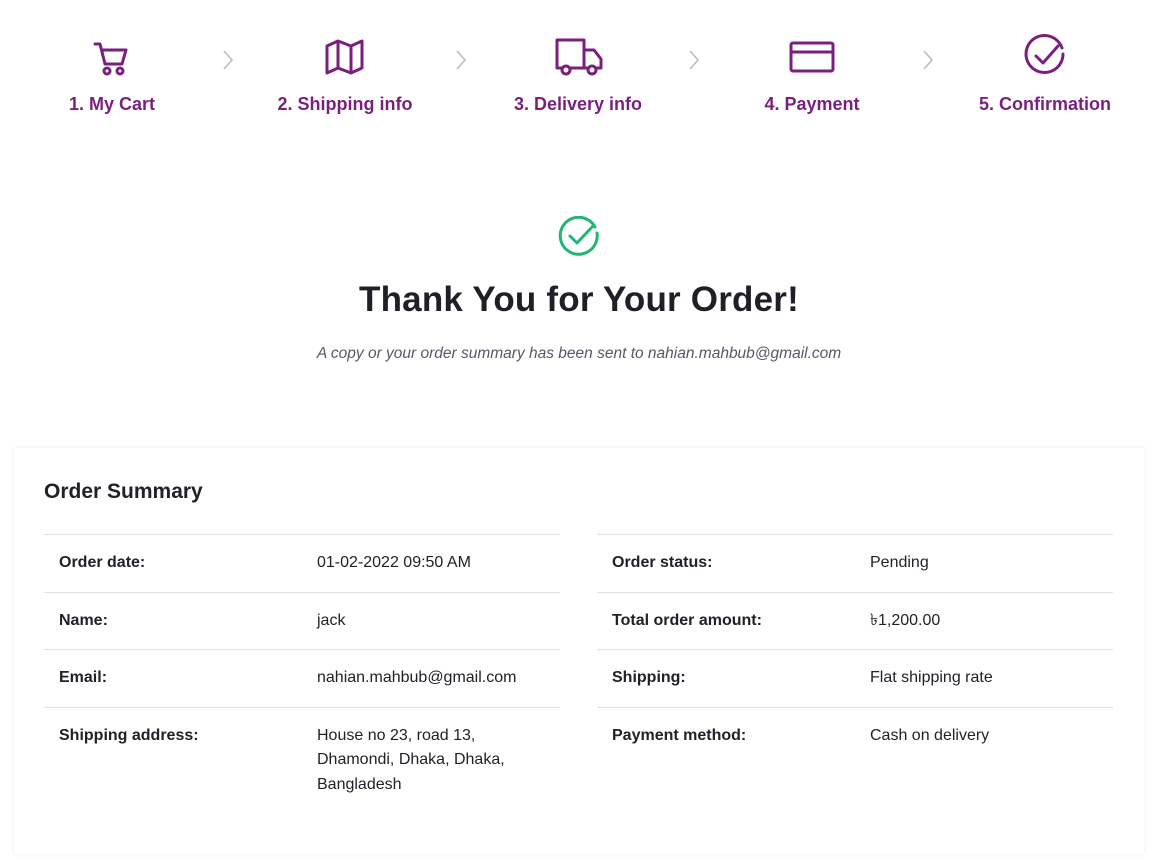  What do you see at coordinates (578, 104) in the screenshot?
I see `step-label: 3. Delivery info` at bounding box center [578, 104].